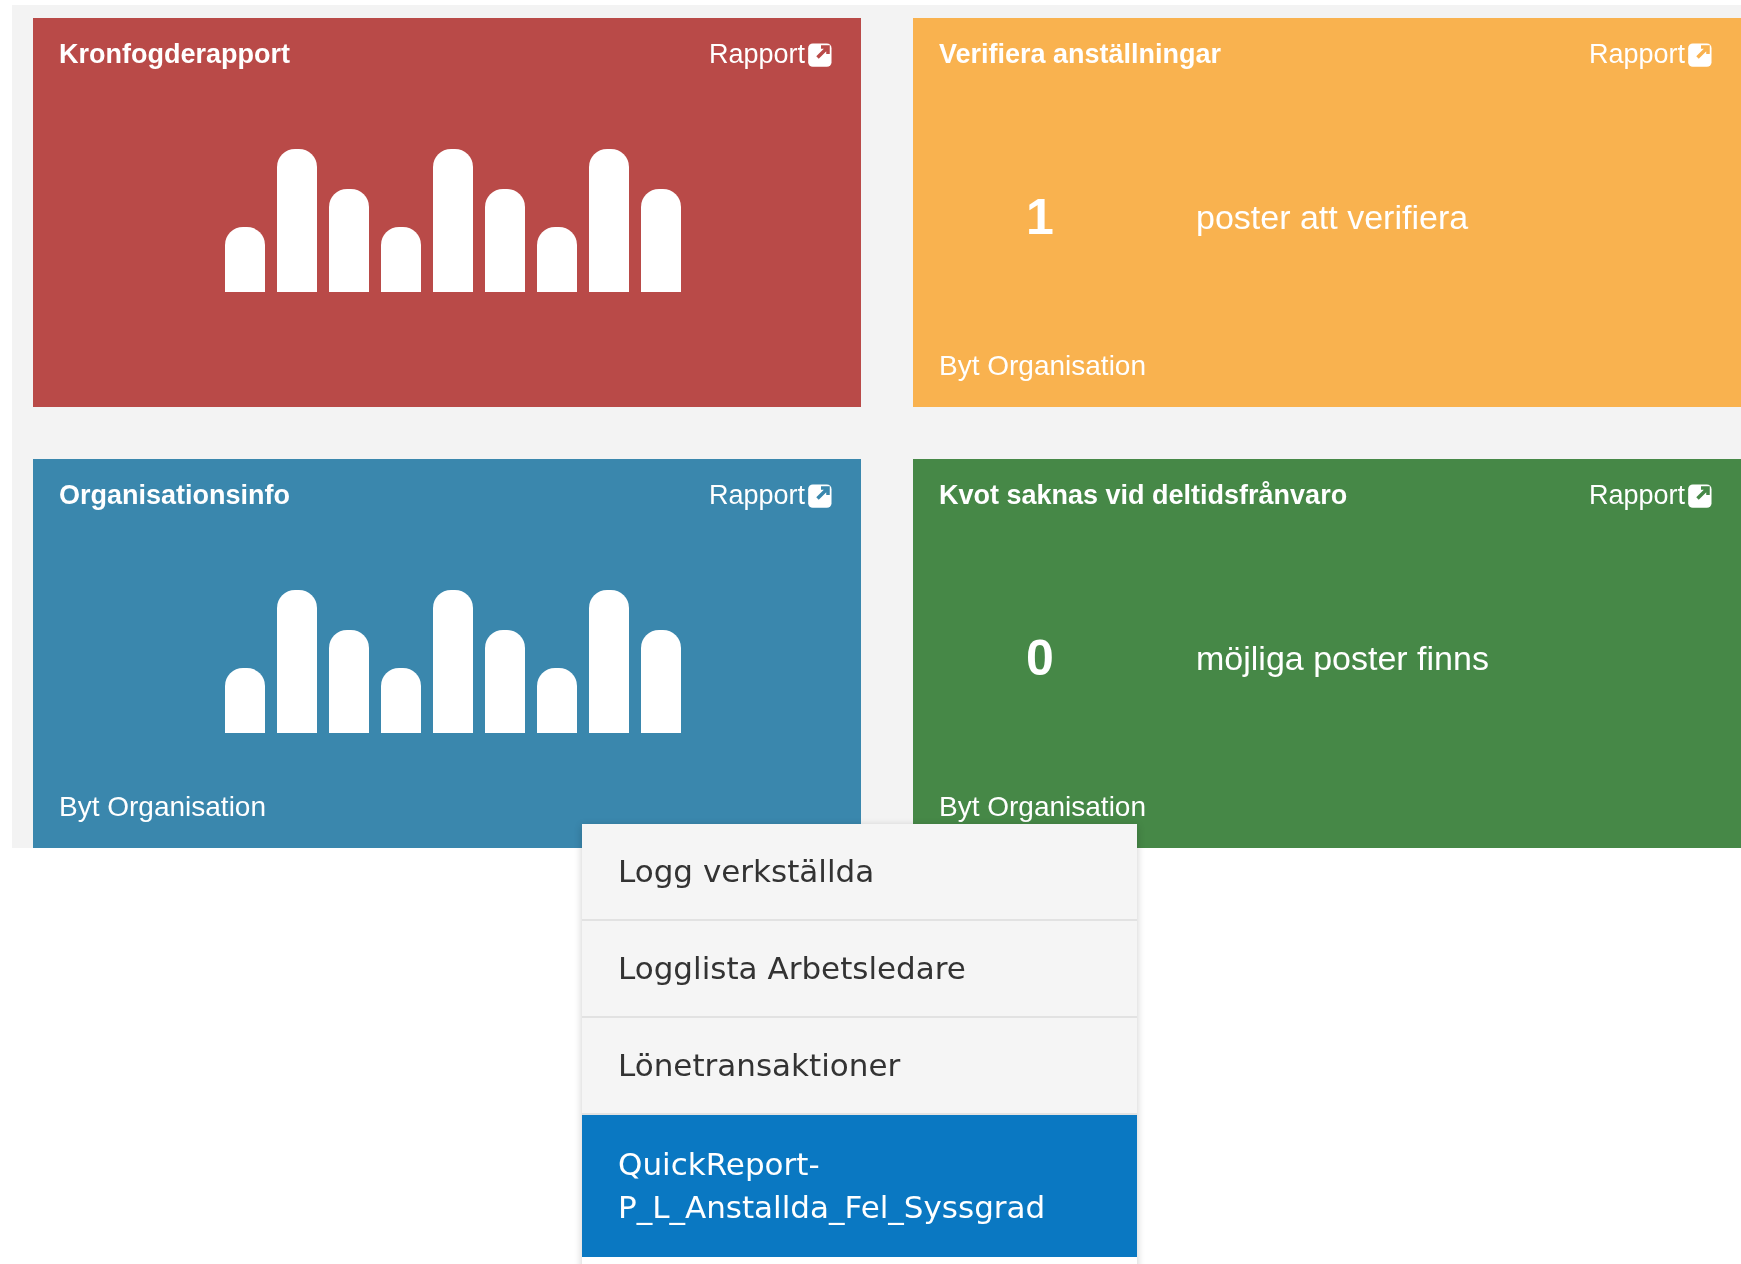  What do you see at coordinates (1080, 54) in the screenshot?
I see `card-title: Verifiera anställningar` at bounding box center [1080, 54].